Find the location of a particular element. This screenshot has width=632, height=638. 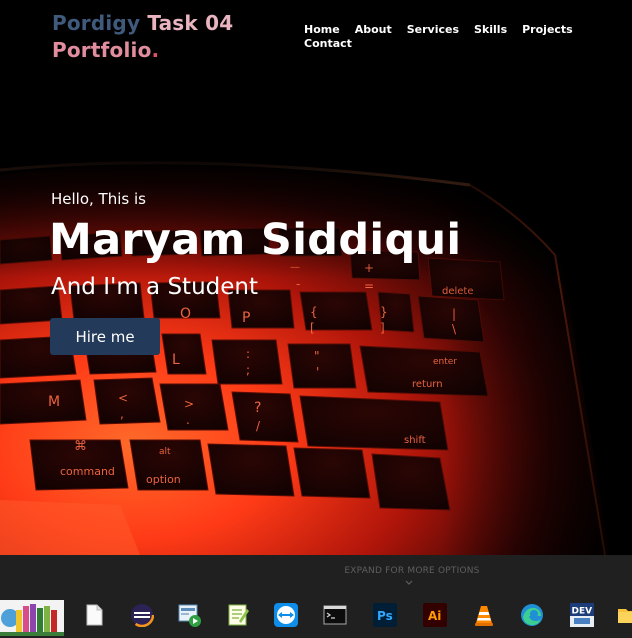

vlc-icon is located at coordinates (484, 615).